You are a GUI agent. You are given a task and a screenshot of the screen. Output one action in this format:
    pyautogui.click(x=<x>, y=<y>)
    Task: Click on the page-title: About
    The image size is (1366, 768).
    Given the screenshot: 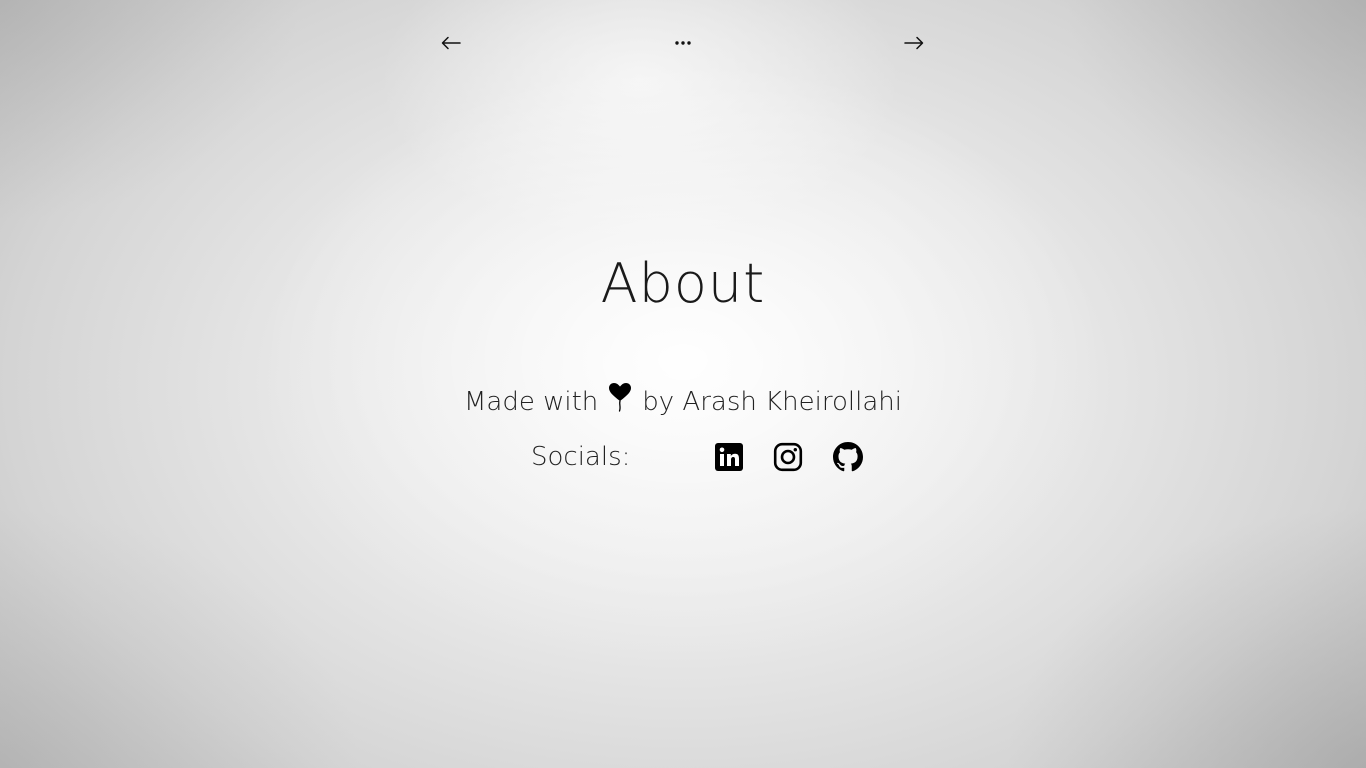 What is the action you would take?
    pyautogui.click(x=683, y=283)
    